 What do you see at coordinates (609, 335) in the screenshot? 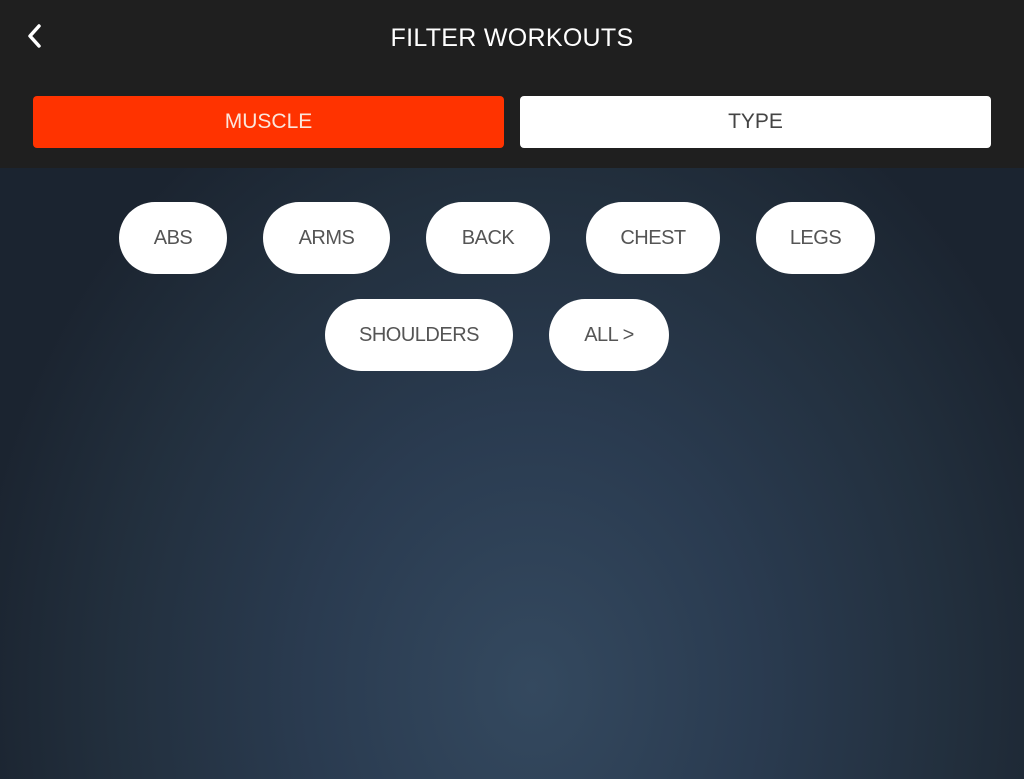
I see `filter-all: ALL >` at bounding box center [609, 335].